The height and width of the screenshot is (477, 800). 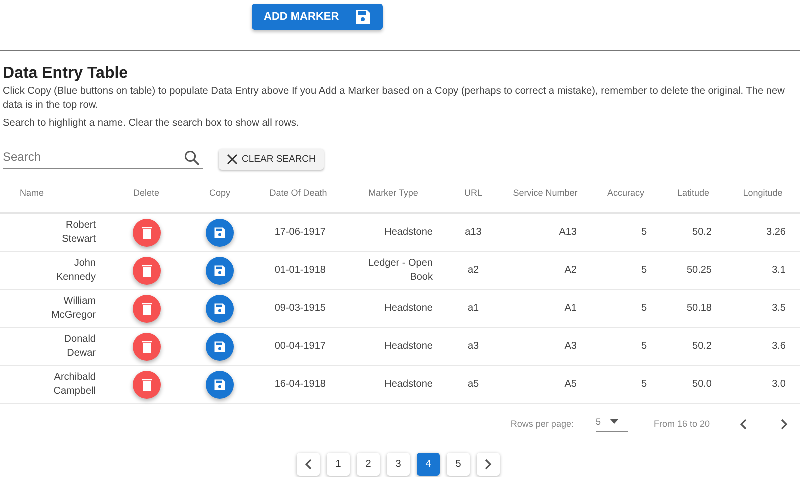 I want to click on table-cell: a1, so click(x=474, y=308).